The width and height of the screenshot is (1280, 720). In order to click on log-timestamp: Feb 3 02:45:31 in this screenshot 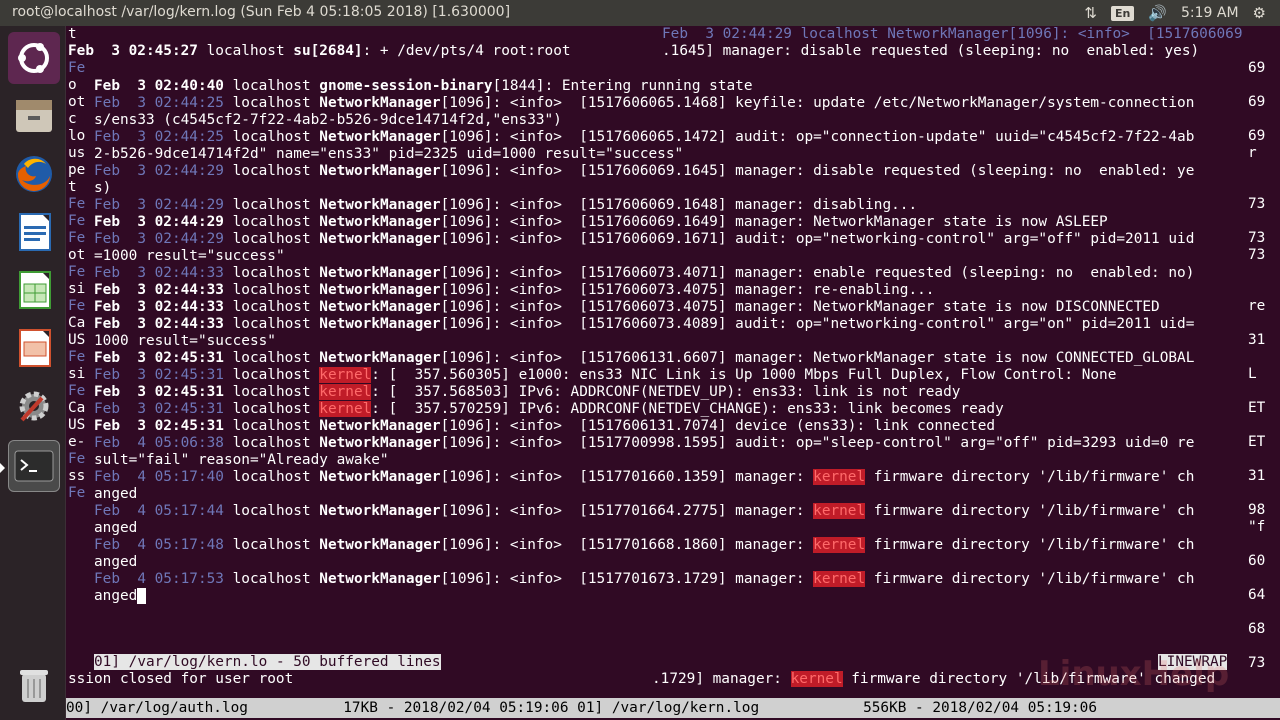, I will do `click(159, 375)`.